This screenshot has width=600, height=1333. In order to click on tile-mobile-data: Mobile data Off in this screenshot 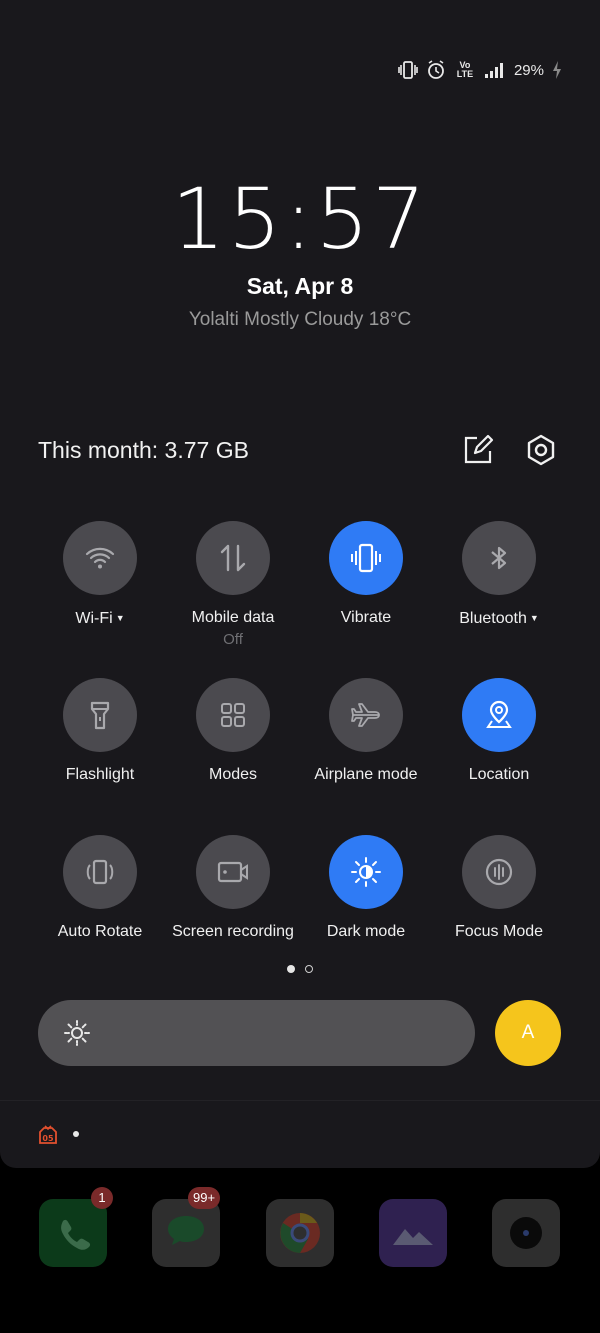, I will do `click(233, 585)`.